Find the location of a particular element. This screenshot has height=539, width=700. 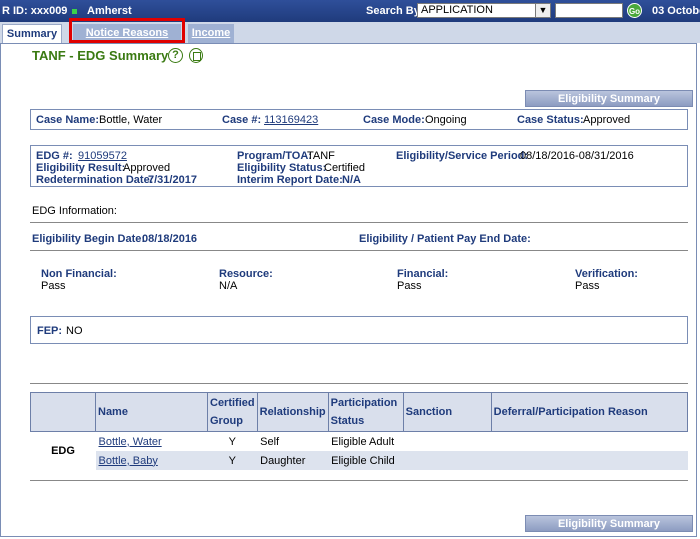

case-status-label: Case Status: is located at coordinates (550, 120).